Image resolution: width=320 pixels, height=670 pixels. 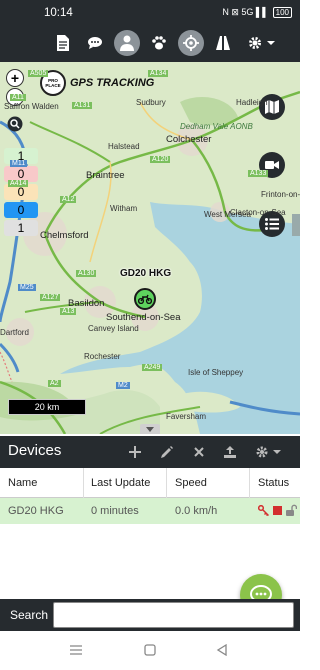 What do you see at coordinates (159, 43) in the screenshot?
I see `paw-icon` at bounding box center [159, 43].